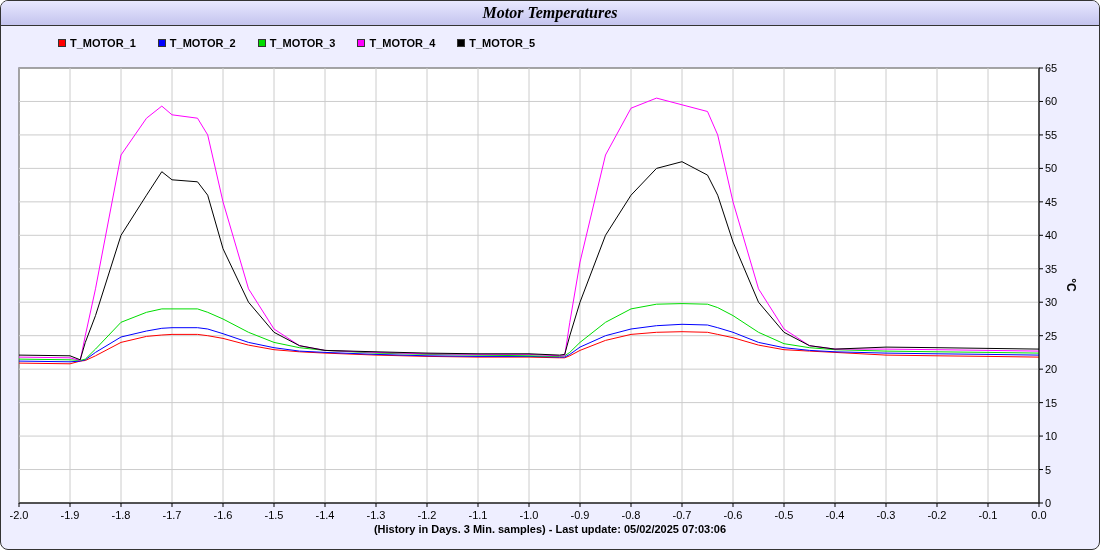  I want to click on axis-label: °C, so click(1071, 285).